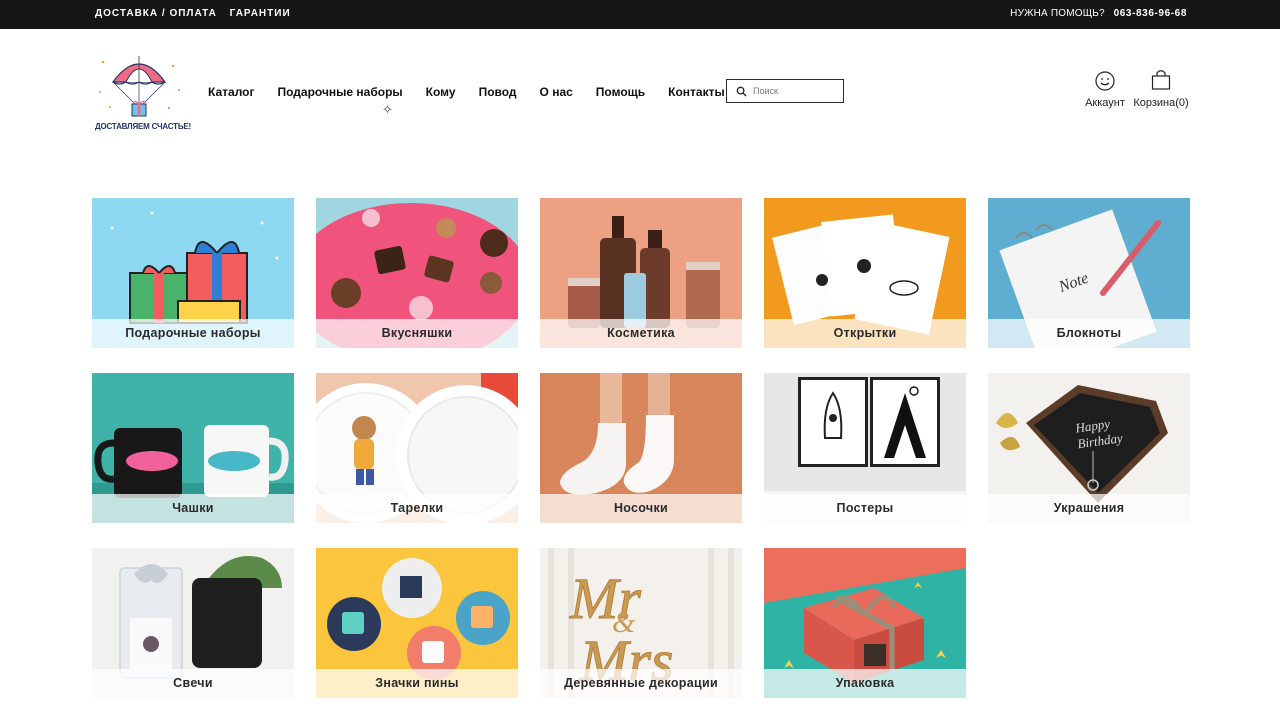 The height and width of the screenshot is (721, 1280). Describe the element at coordinates (1161, 80) in the screenshot. I see `shopping-bag-icon` at that location.